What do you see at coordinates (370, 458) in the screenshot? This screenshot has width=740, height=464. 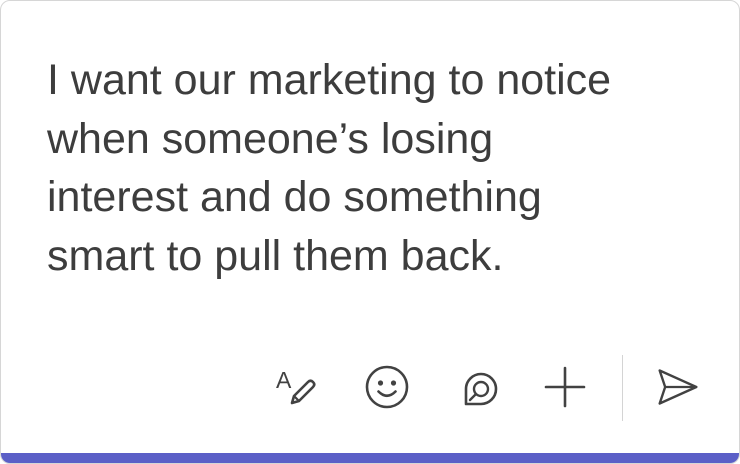 I see `focus-accent-bar` at bounding box center [370, 458].